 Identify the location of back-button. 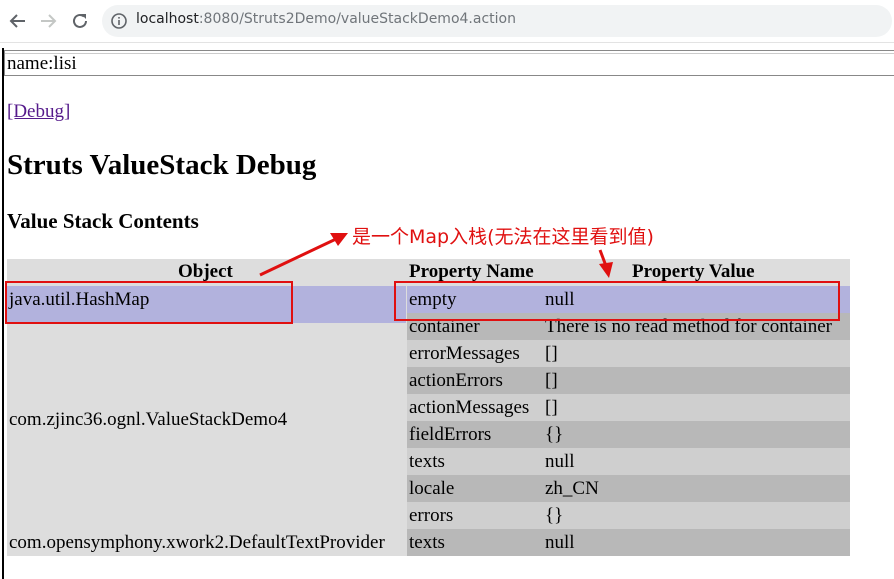
(18, 21).